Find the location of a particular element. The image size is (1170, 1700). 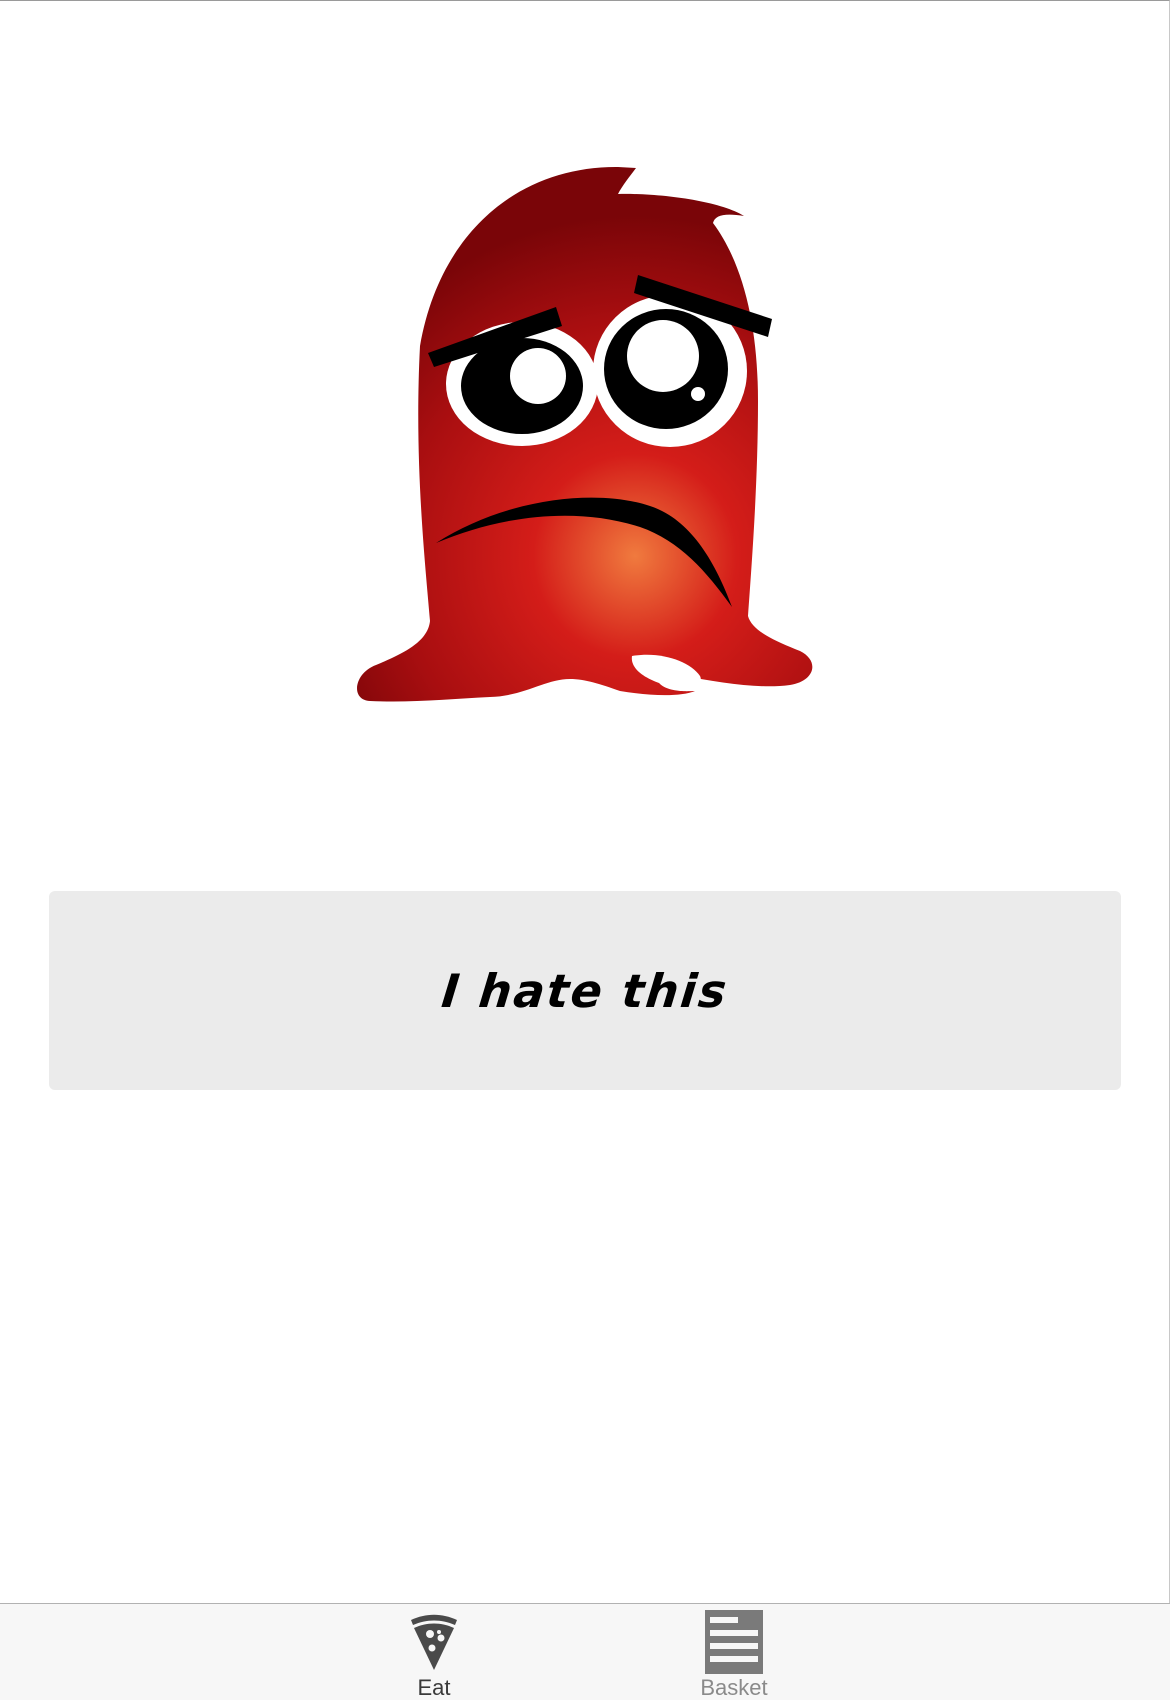

tab-basket-label: Basket is located at coordinates (734, 1687).